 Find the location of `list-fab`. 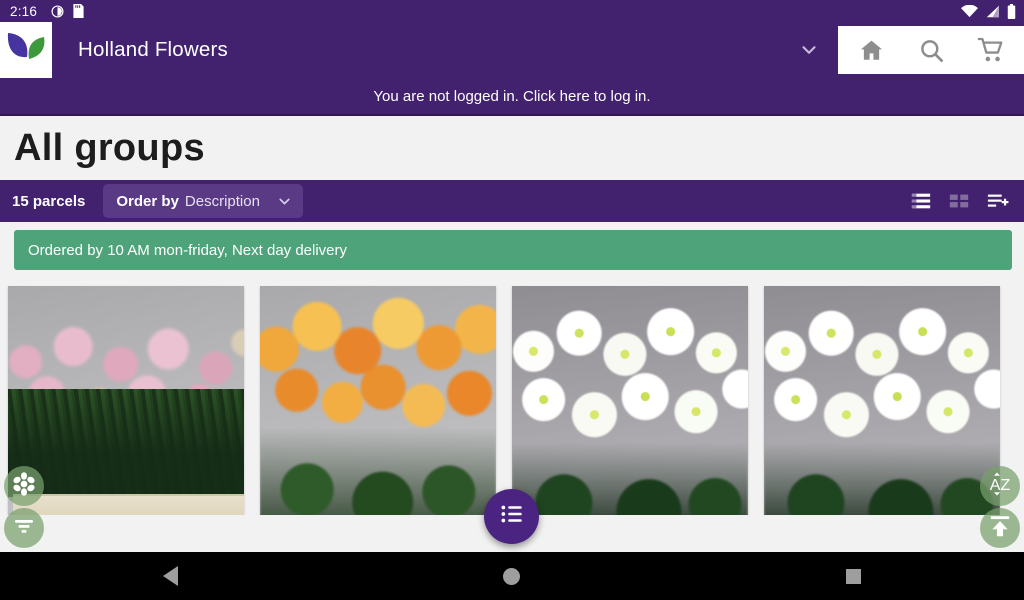

list-fab is located at coordinates (511, 516).